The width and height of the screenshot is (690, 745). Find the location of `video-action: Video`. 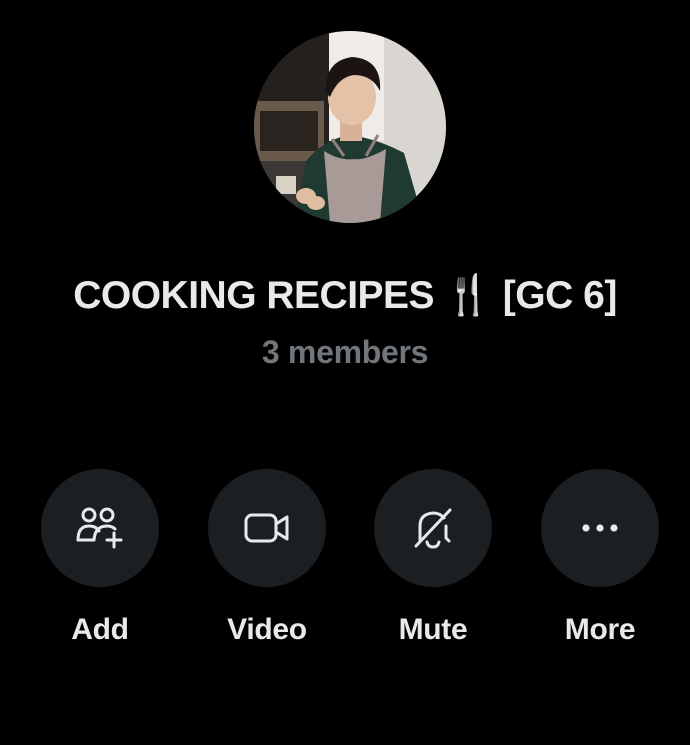

video-action: Video is located at coordinates (267, 558).